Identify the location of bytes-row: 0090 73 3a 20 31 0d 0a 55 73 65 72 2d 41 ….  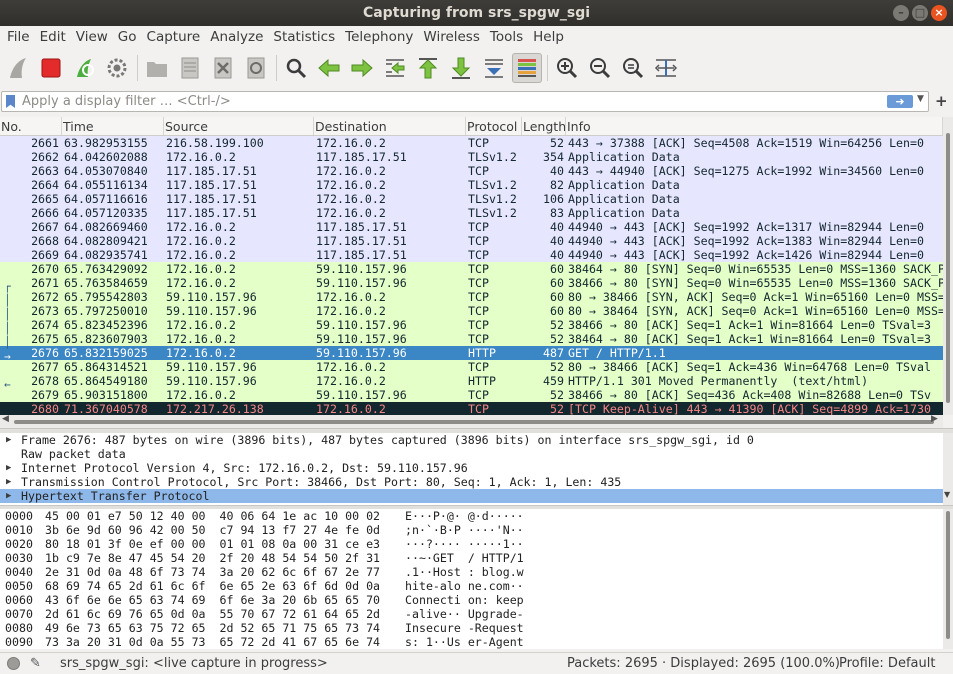
(471, 642).